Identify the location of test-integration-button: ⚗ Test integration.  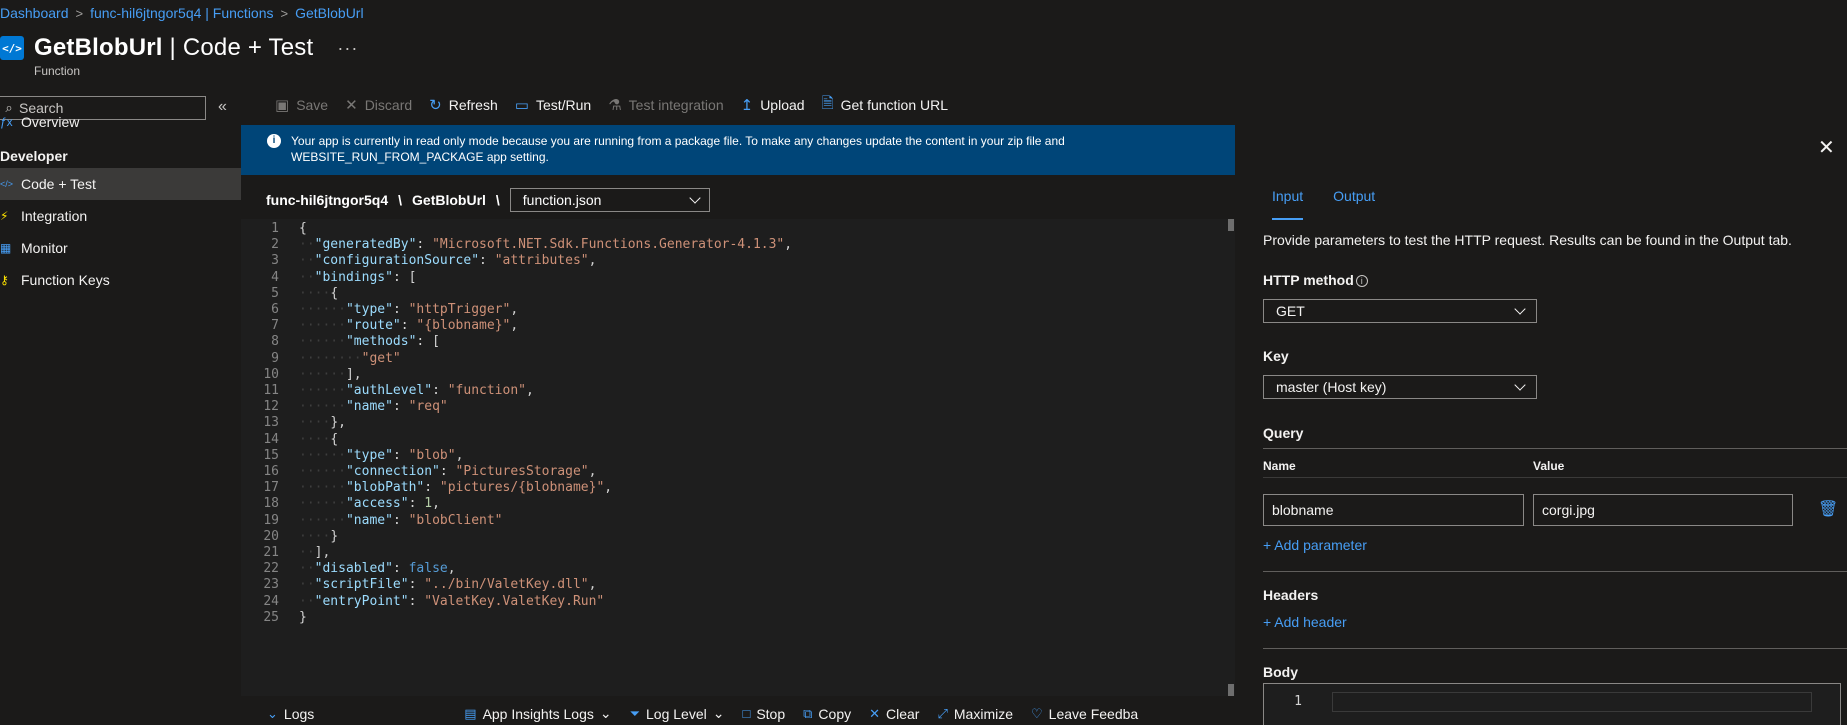
(665, 105).